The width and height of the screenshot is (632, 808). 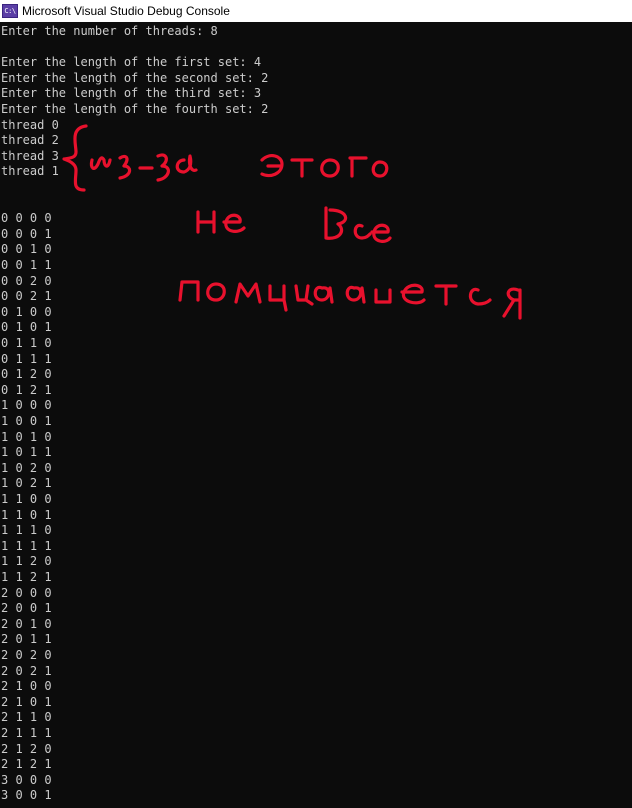 What do you see at coordinates (26, 717) in the screenshot?
I see `console-line: 2 1 1 0` at bounding box center [26, 717].